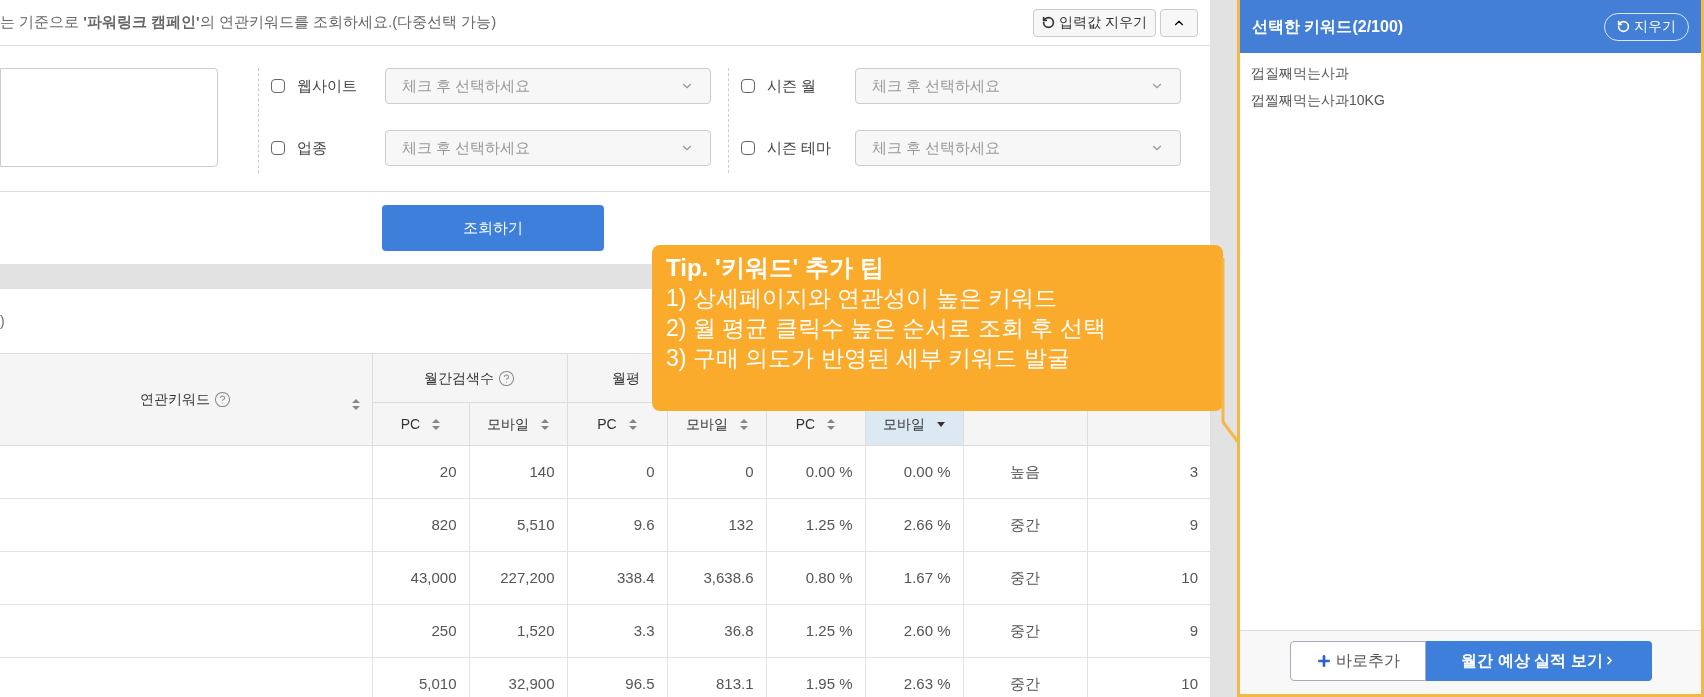 This screenshot has width=1704, height=697. What do you see at coordinates (914, 631) in the screenshot?
I see `table-cell: 2.60 %` at bounding box center [914, 631].